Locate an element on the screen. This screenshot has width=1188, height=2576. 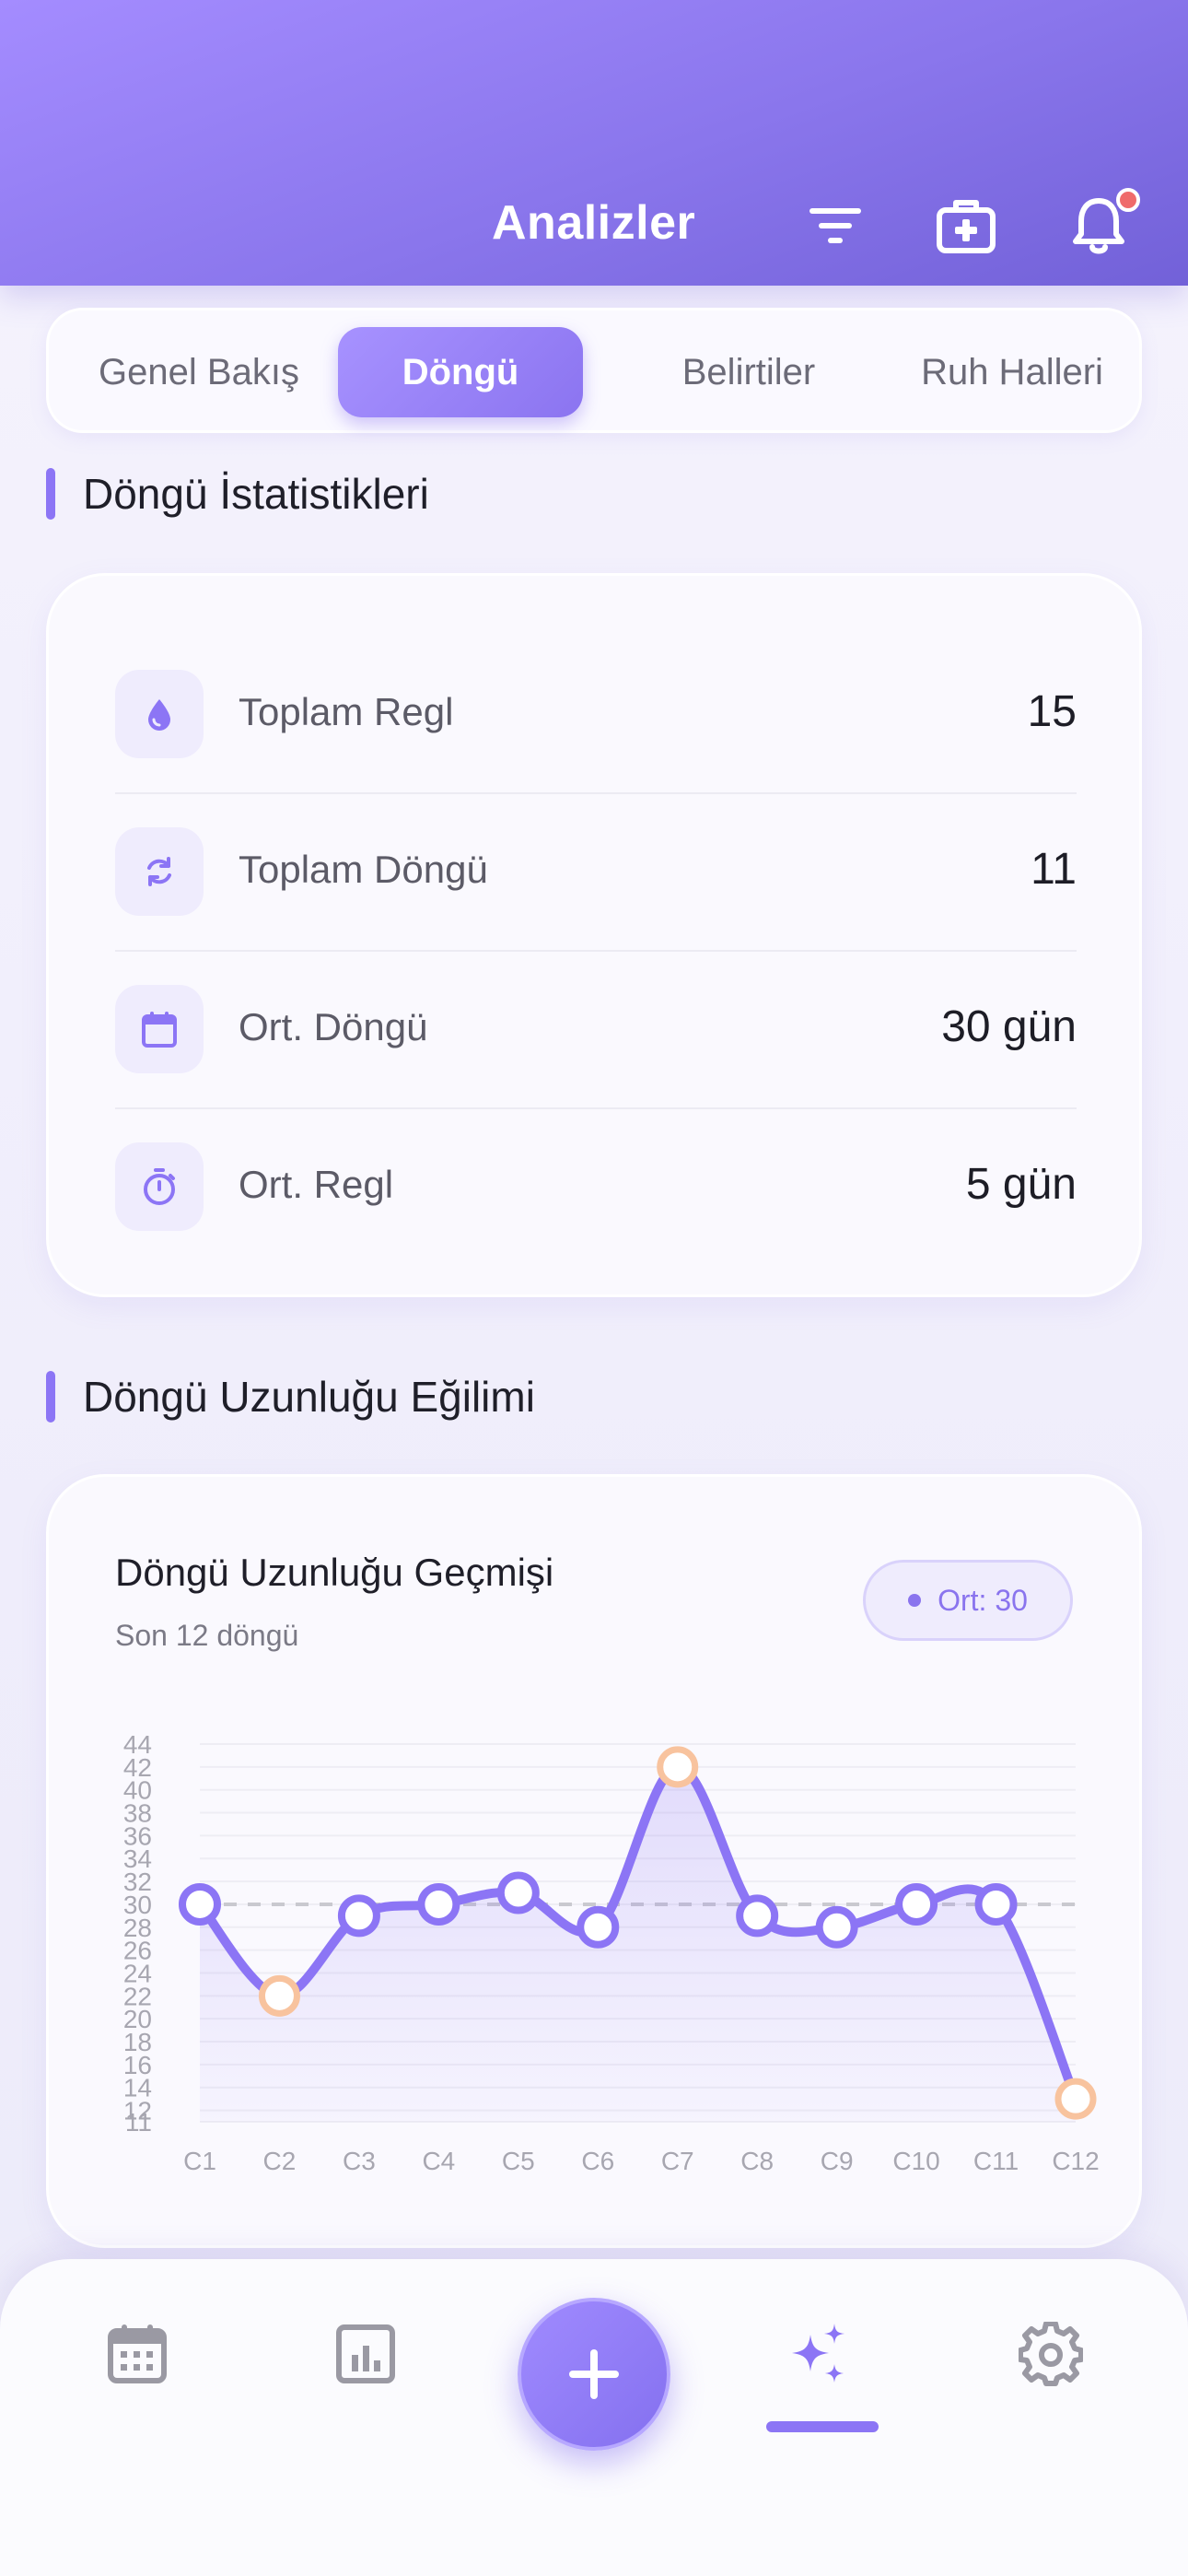
stat-value: 30 gün is located at coordinates (1009, 1026).